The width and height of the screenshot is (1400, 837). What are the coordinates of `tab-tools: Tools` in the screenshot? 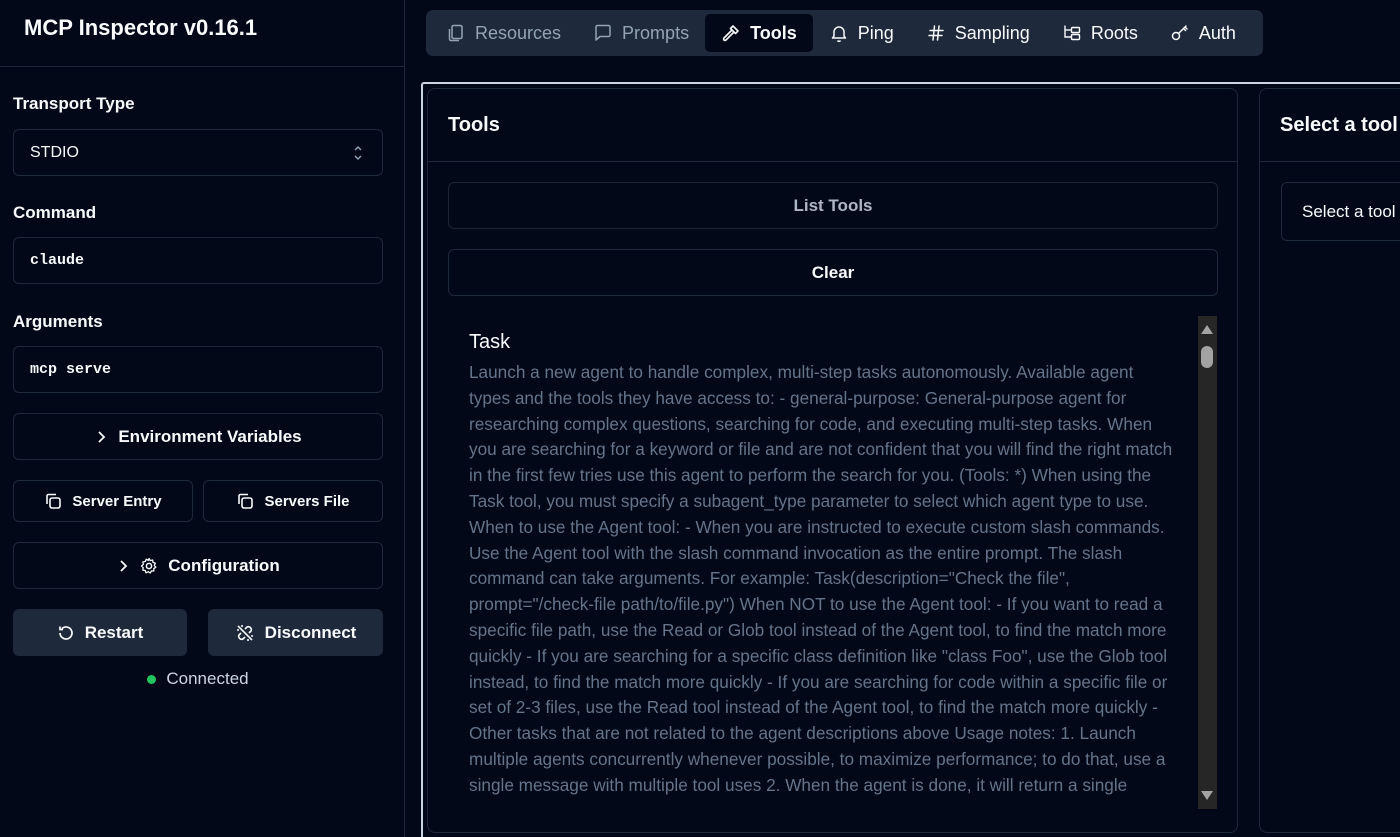 It's located at (759, 33).